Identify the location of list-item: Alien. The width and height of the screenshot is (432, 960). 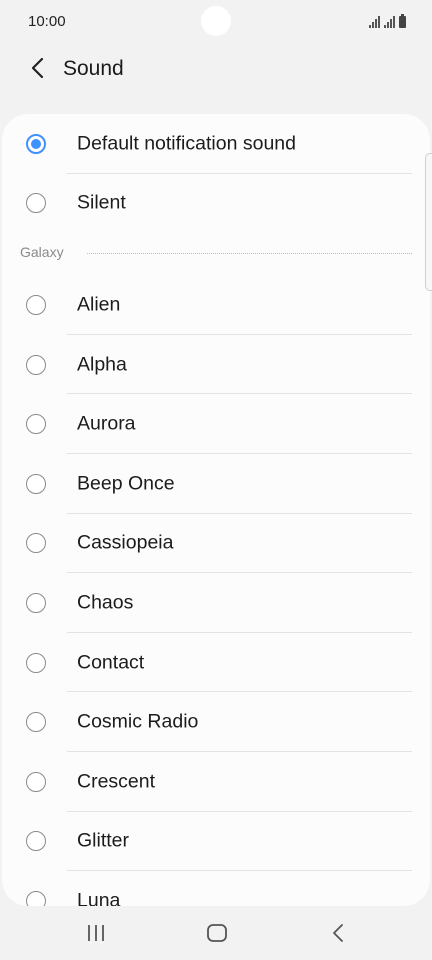
(216, 305).